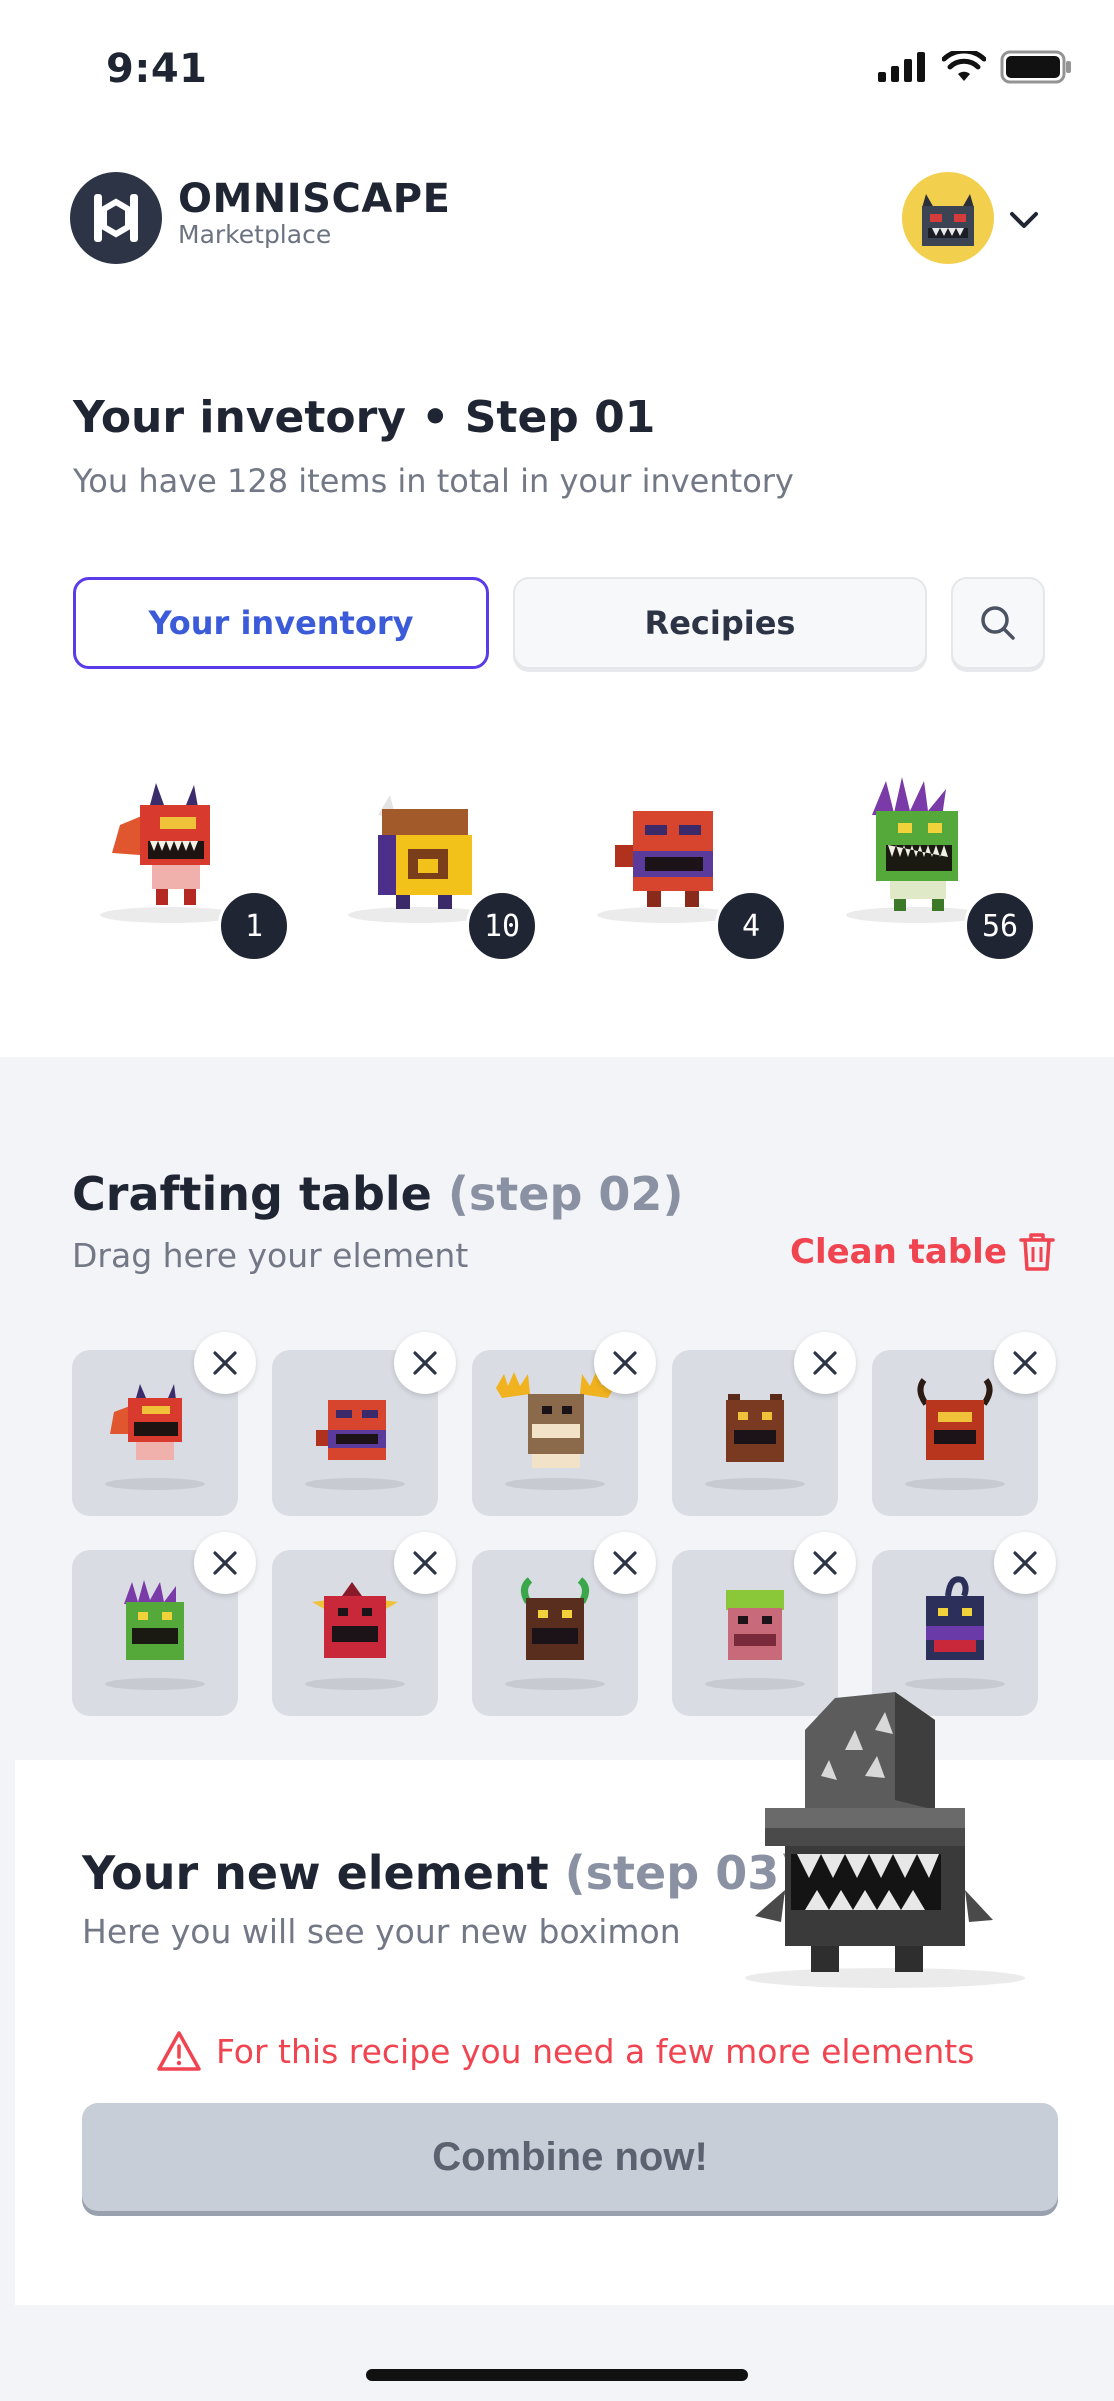  I want to click on clean-table-button: Clean table, so click(922, 1252).